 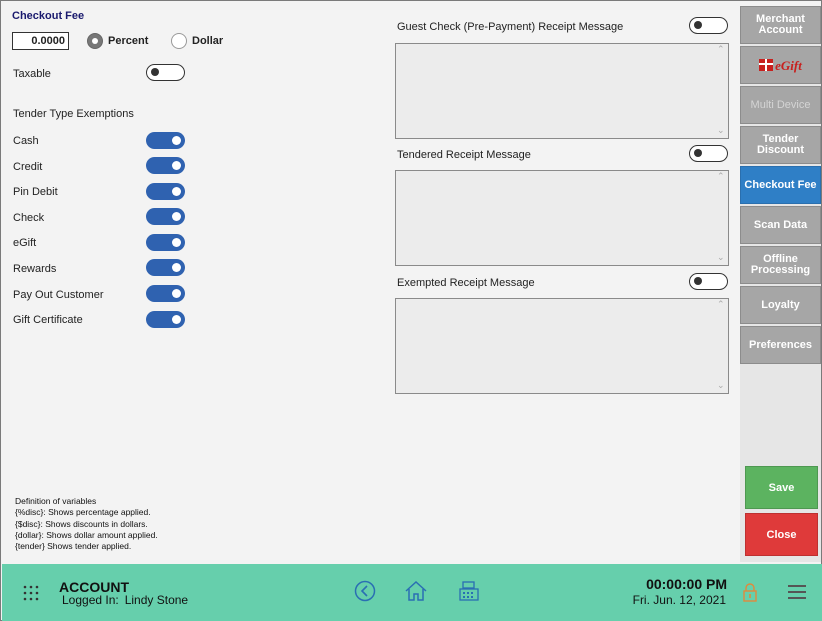 What do you see at coordinates (35, 192) in the screenshot?
I see `exemption-label-pin-debit: Pin Debit` at bounding box center [35, 192].